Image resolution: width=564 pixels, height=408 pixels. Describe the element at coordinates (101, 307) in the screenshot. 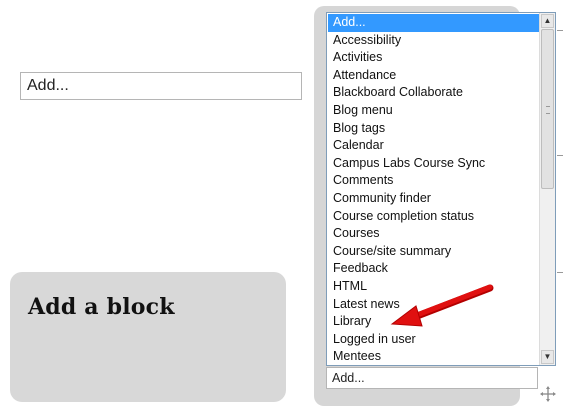

I see `add-a-block-title: Add a block` at that location.